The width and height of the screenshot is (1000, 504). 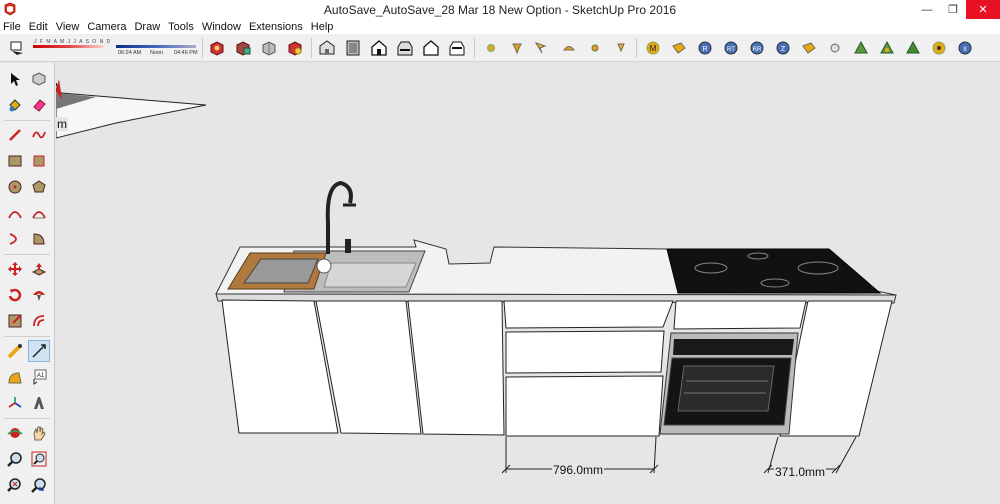 I want to click on eraser-icon, so click(x=39, y=105).